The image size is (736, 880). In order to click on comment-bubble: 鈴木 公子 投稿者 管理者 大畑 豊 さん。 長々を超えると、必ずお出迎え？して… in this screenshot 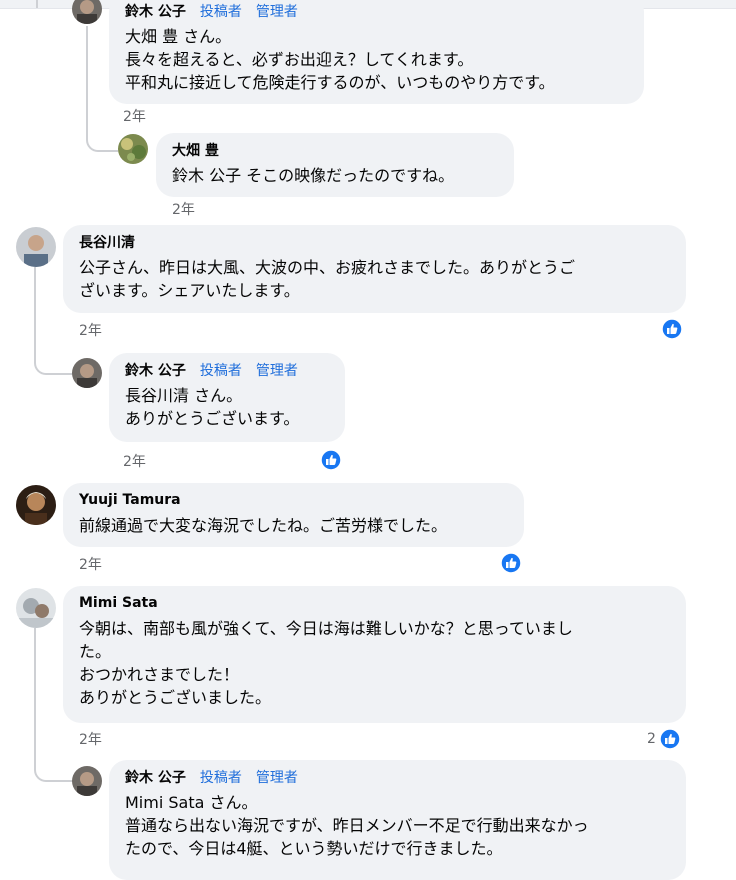, I will do `click(376, 52)`.